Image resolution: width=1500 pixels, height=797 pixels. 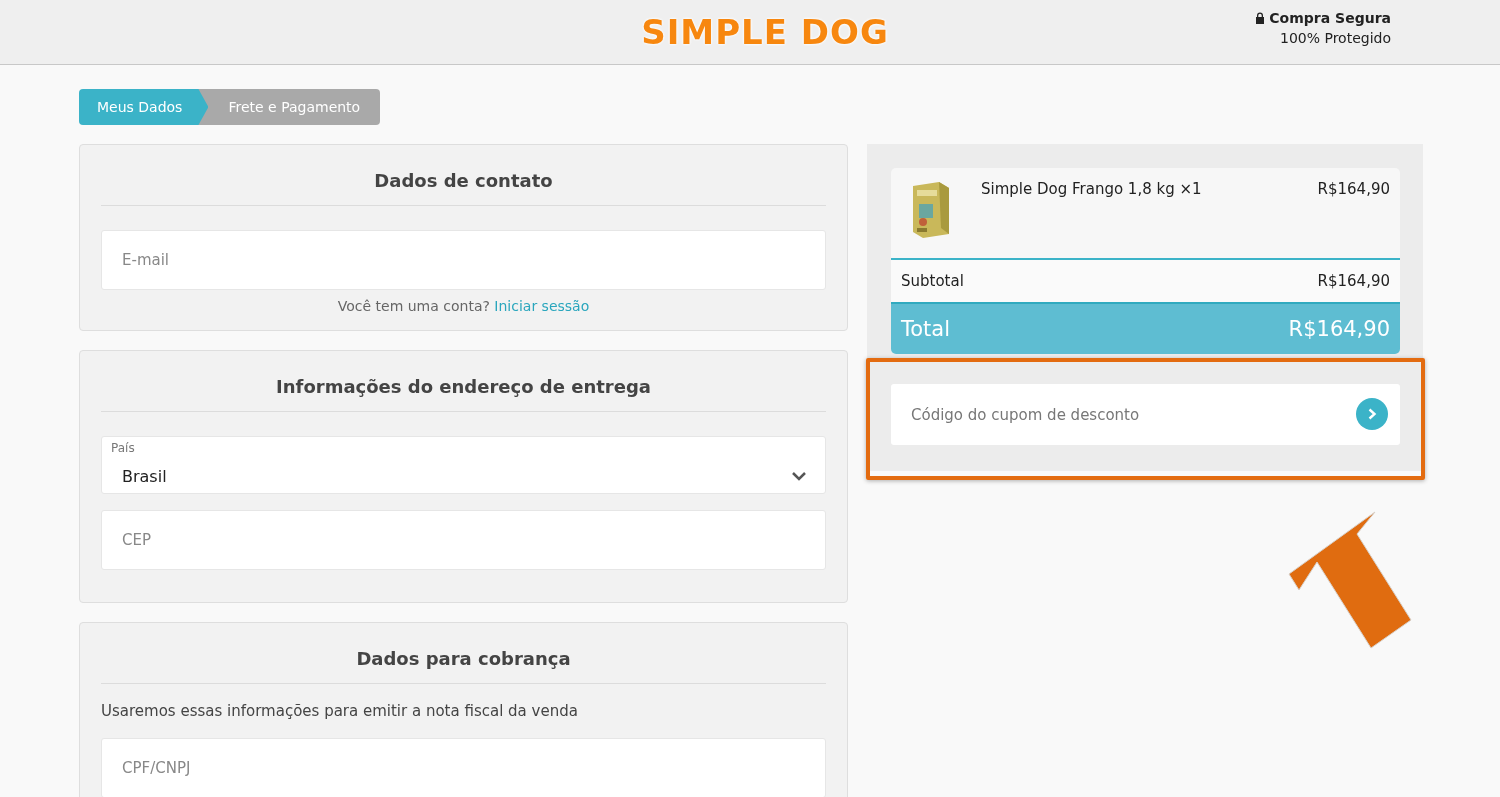 I want to click on login-link: Iniciar sessão, so click(x=542, y=306).